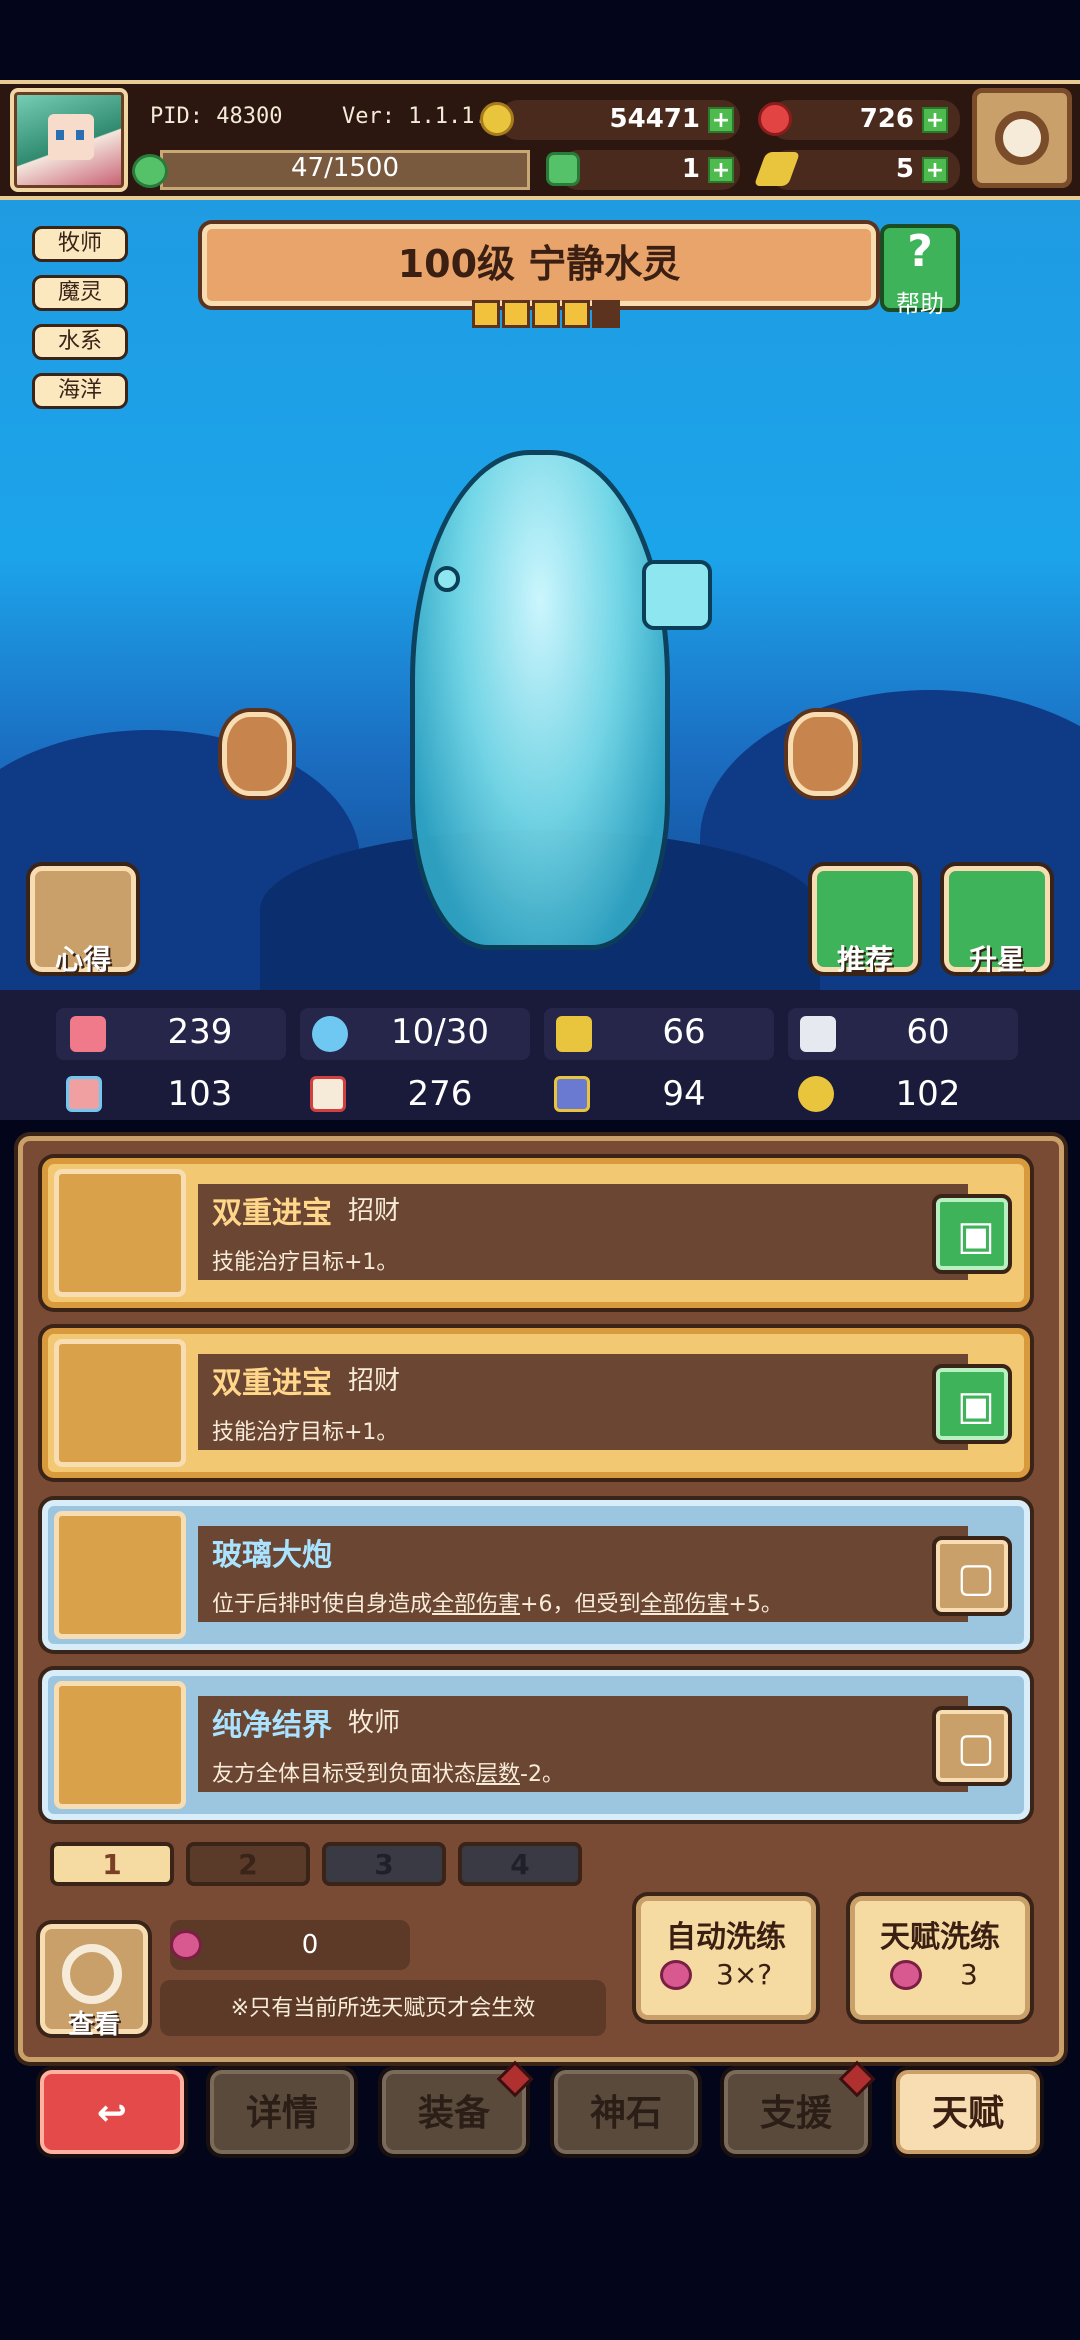 The width and height of the screenshot is (1080, 2340). What do you see at coordinates (928, 1032) in the screenshot?
I see `stat-speed: 60` at bounding box center [928, 1032].